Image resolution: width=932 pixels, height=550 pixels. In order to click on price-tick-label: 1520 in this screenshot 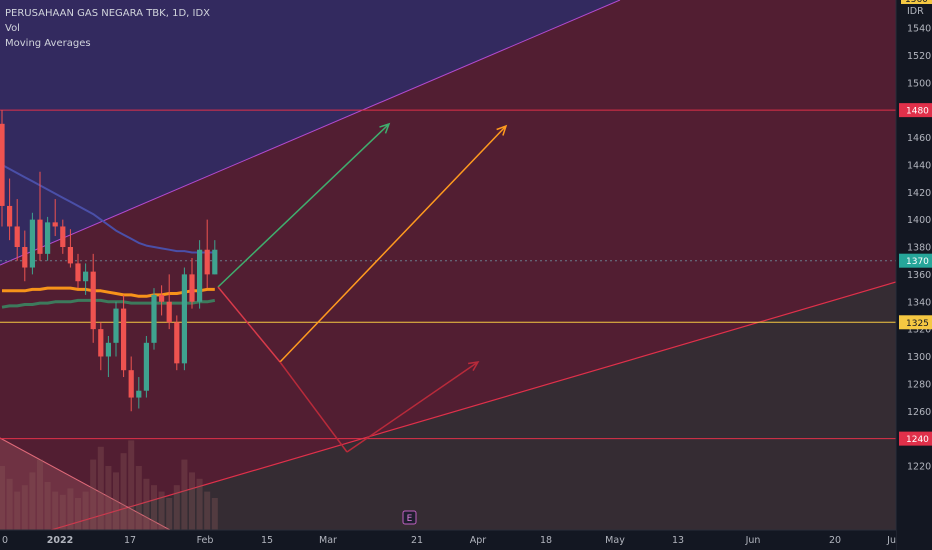, I will do `click(919, 56)`.